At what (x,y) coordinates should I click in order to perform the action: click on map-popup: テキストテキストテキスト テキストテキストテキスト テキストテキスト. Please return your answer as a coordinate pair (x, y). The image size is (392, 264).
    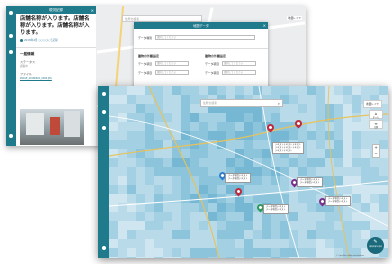
    Looking at the image, I should click on (288, 148).